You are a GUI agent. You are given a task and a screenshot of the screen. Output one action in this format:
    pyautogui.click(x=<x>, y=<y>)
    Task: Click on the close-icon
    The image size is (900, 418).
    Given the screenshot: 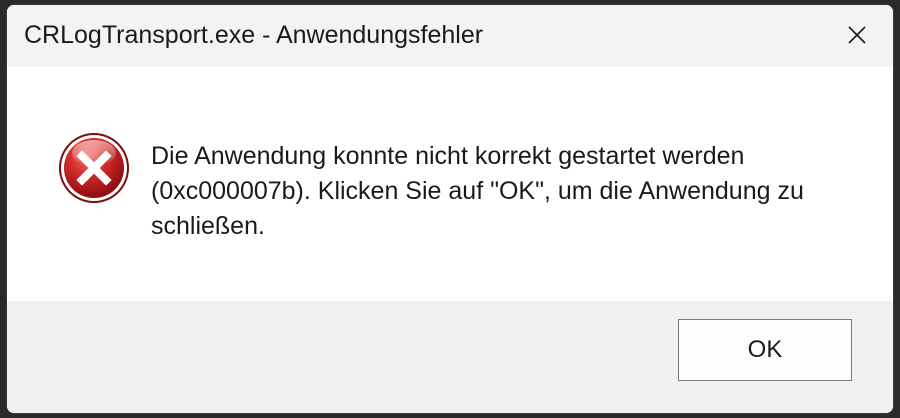 What is the action you would take?
    pyautogui.click(x=857, y=35)
    